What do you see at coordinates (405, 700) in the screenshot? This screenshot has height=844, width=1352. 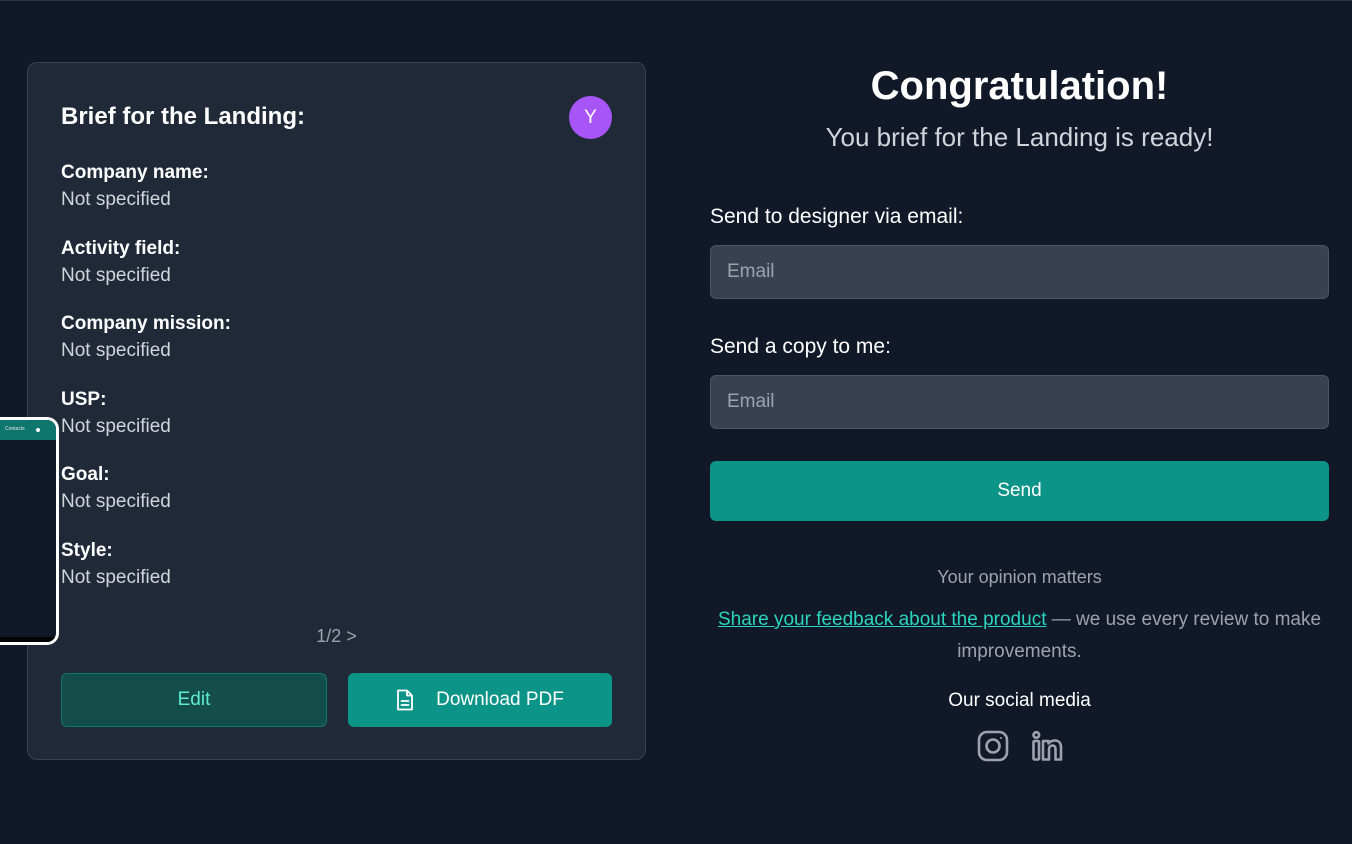 I see `document-icon` at bounding box center [405, 700].